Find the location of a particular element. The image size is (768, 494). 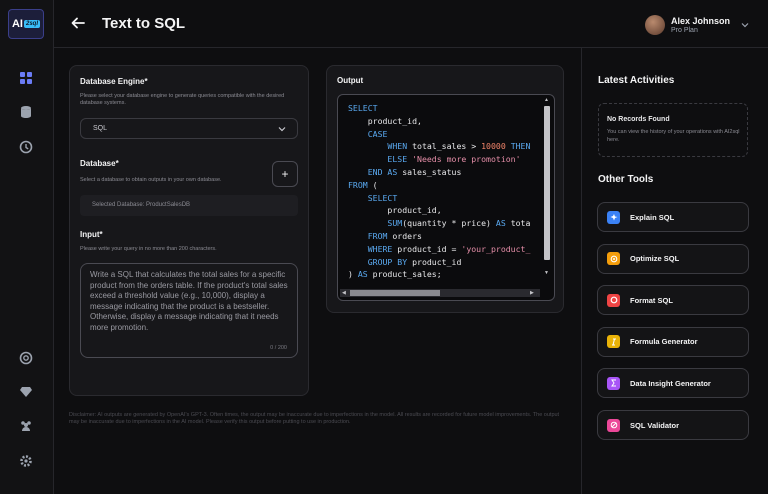

sigma-icon is located at coordinates (613, 383).